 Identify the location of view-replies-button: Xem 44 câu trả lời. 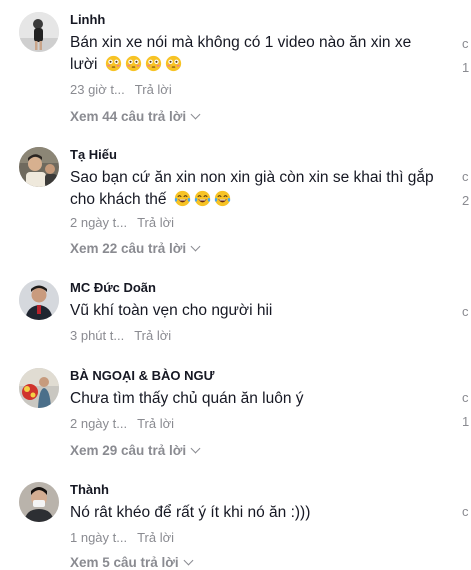
(135, 116).